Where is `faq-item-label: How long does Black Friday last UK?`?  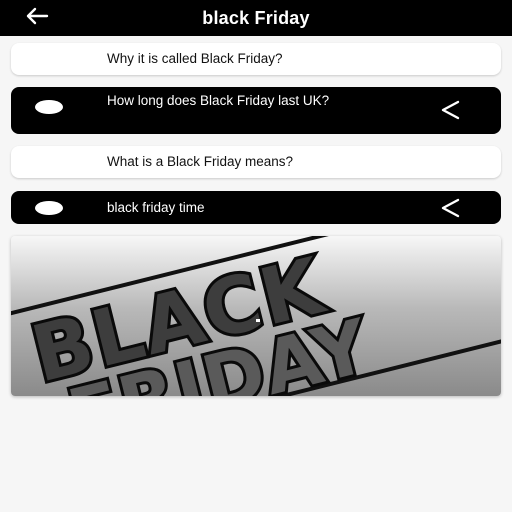
faq-item-label: How long does Black Friday last UK? is located at coordinates (218, 100).